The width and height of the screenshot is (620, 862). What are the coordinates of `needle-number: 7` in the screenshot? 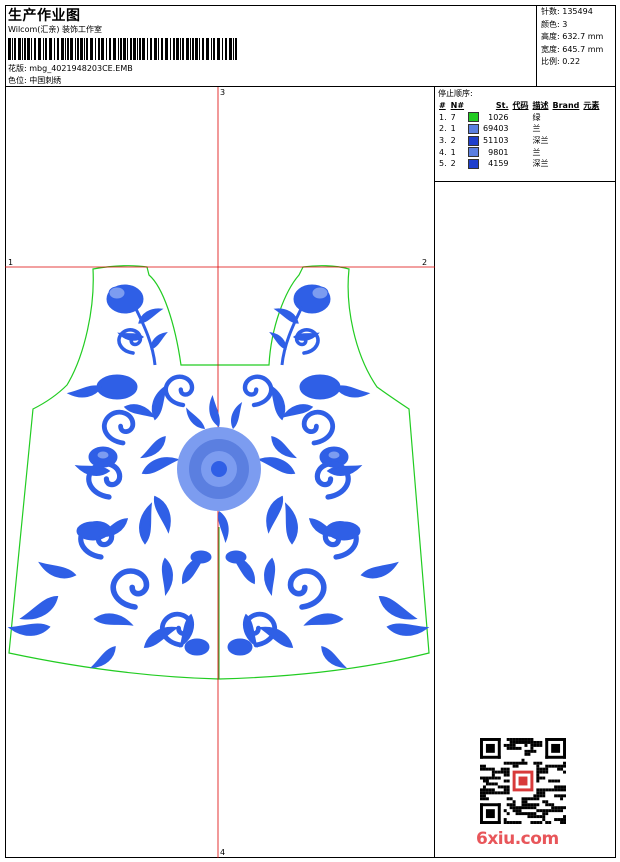 It's located at (453, 117).